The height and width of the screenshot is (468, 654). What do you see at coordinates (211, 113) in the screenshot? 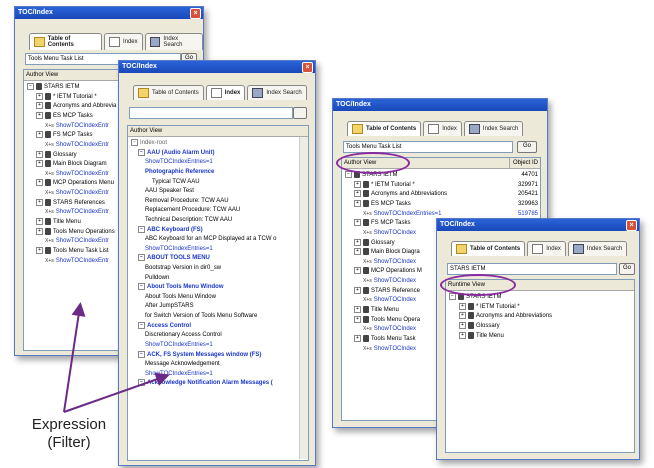
I see `index-filter-input` at bounding box center [211, 113].